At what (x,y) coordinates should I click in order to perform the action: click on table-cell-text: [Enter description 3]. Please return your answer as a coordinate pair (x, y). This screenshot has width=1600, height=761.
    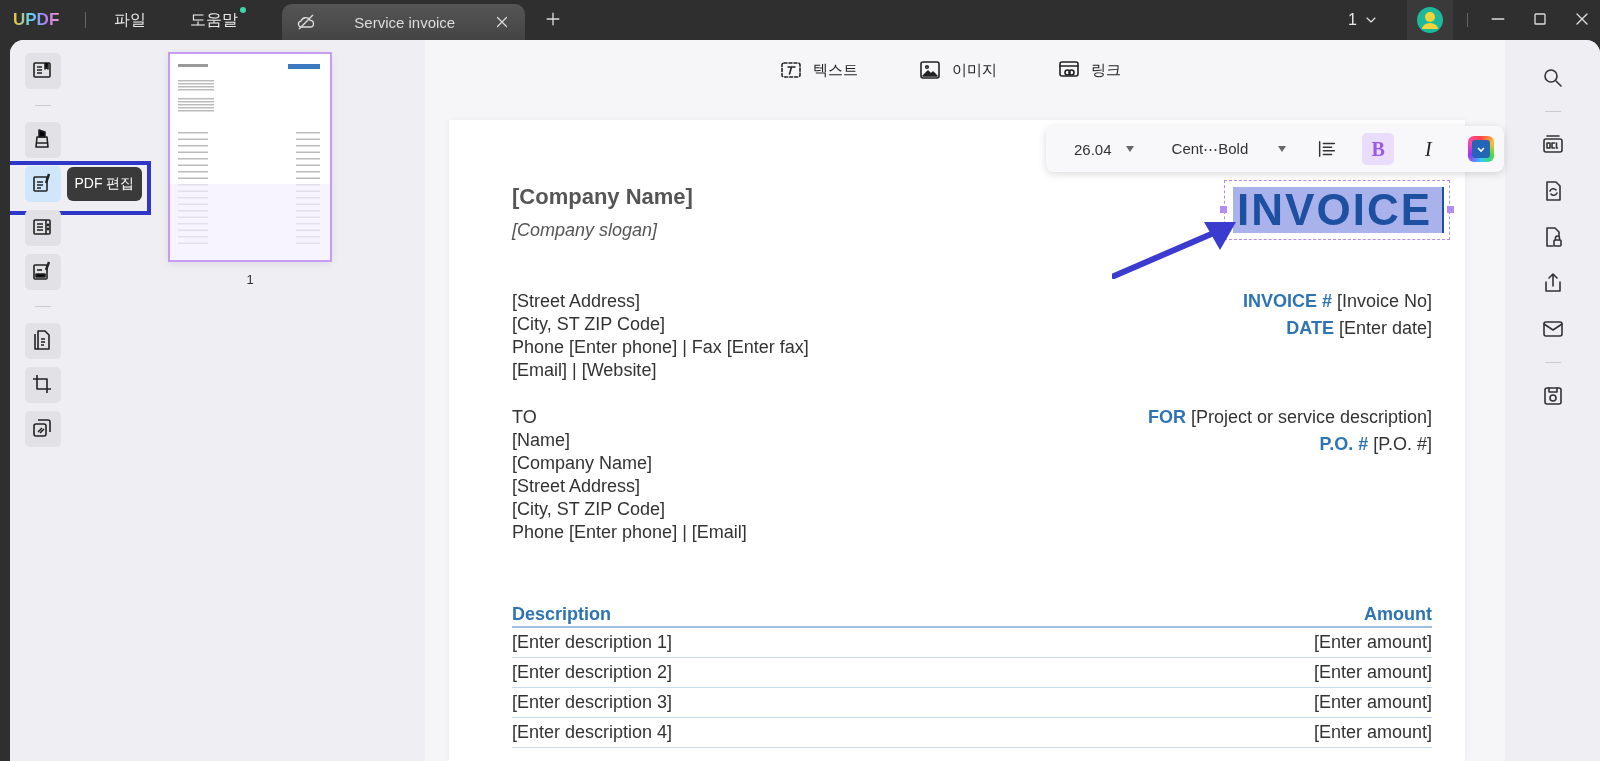
    Looking at the image, I should click on (592, 702).